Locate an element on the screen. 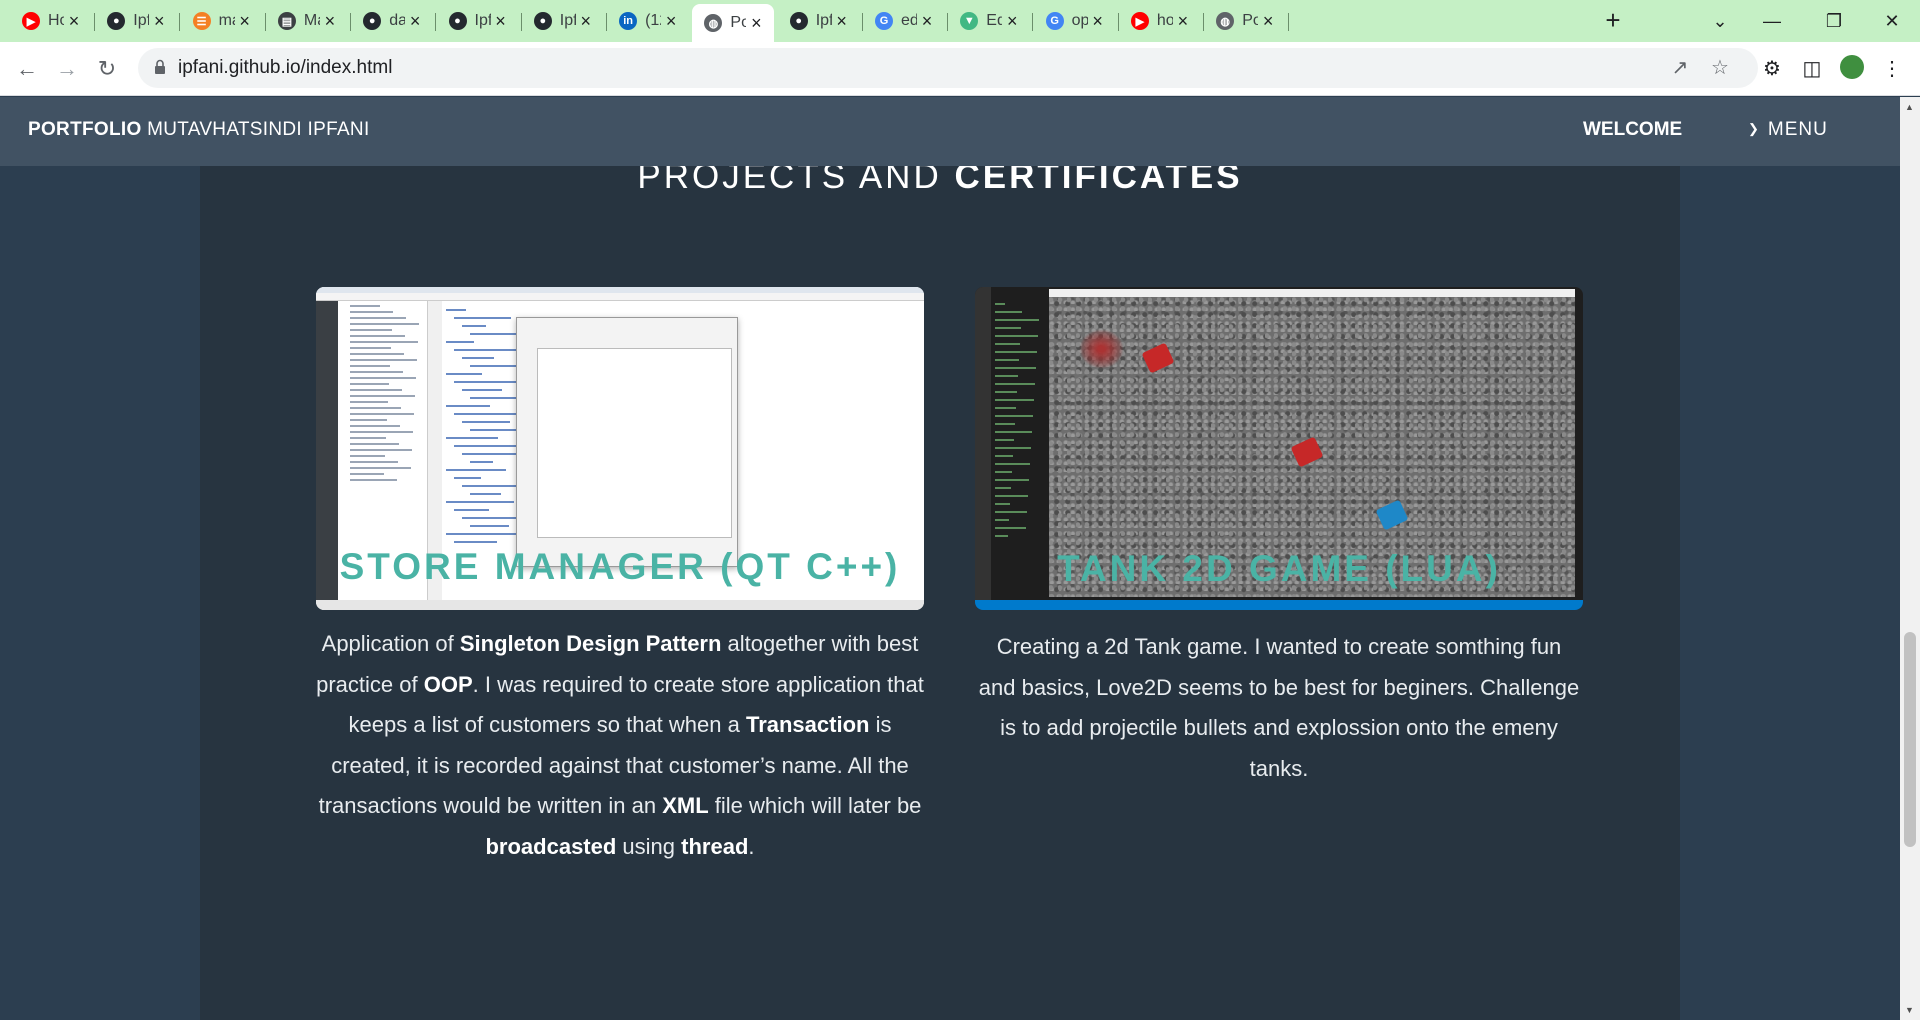 The height and width of the screenshot is (1020, 1920). more-options-icon: ⋮ is located at coordinates (1892, 69).